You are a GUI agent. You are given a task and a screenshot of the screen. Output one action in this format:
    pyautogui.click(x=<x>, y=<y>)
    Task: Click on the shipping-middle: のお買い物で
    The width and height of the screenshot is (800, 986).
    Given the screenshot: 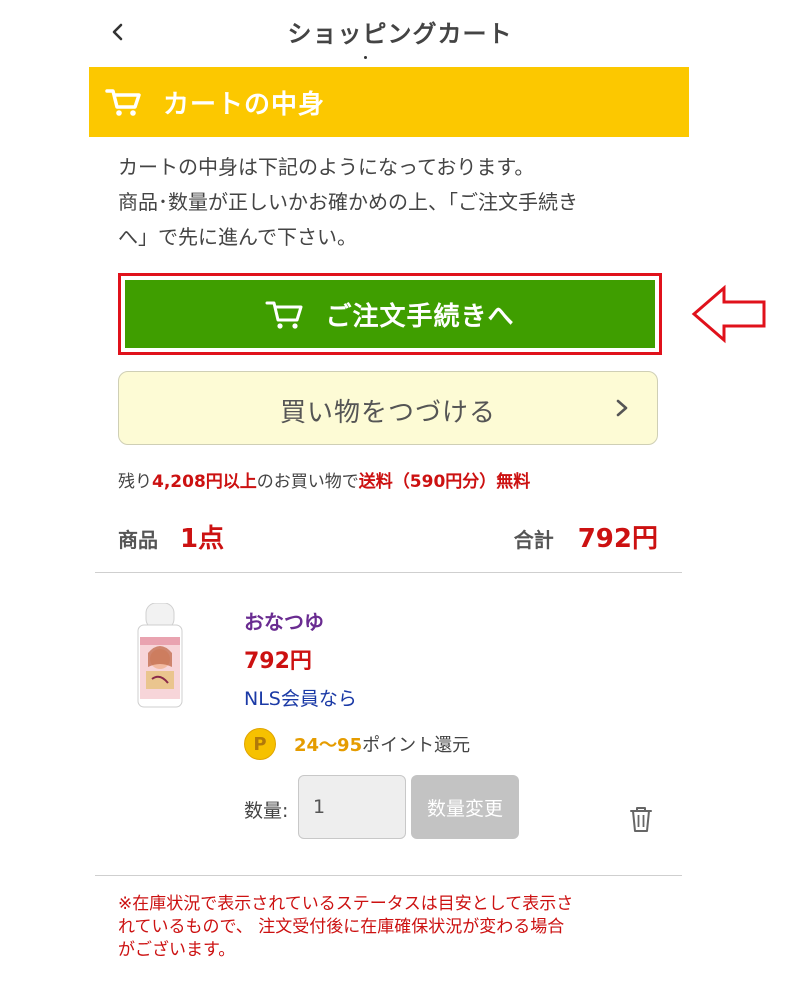 What is the action you would take?
    pyautogui.click(x=307, y=482)
    